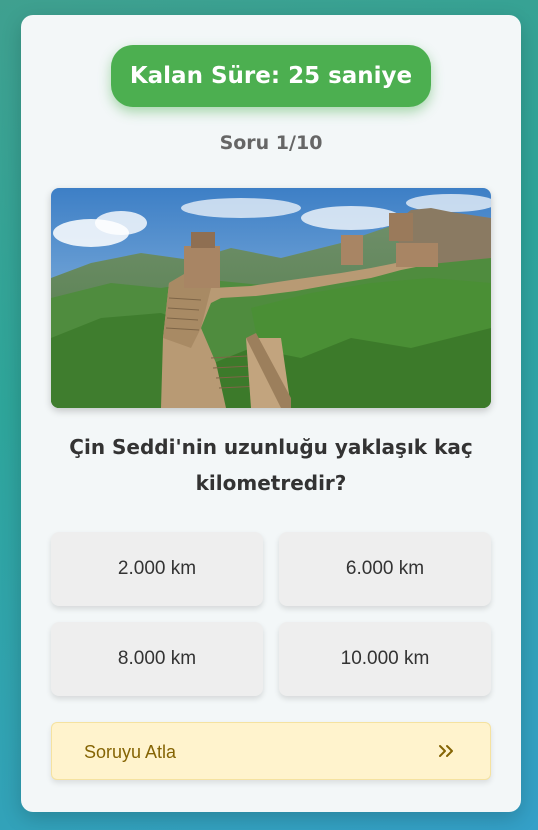 The height and width of the screenshot is (830, 538). I want to click on question-counter: Soru 1/10, so click(271, 143).